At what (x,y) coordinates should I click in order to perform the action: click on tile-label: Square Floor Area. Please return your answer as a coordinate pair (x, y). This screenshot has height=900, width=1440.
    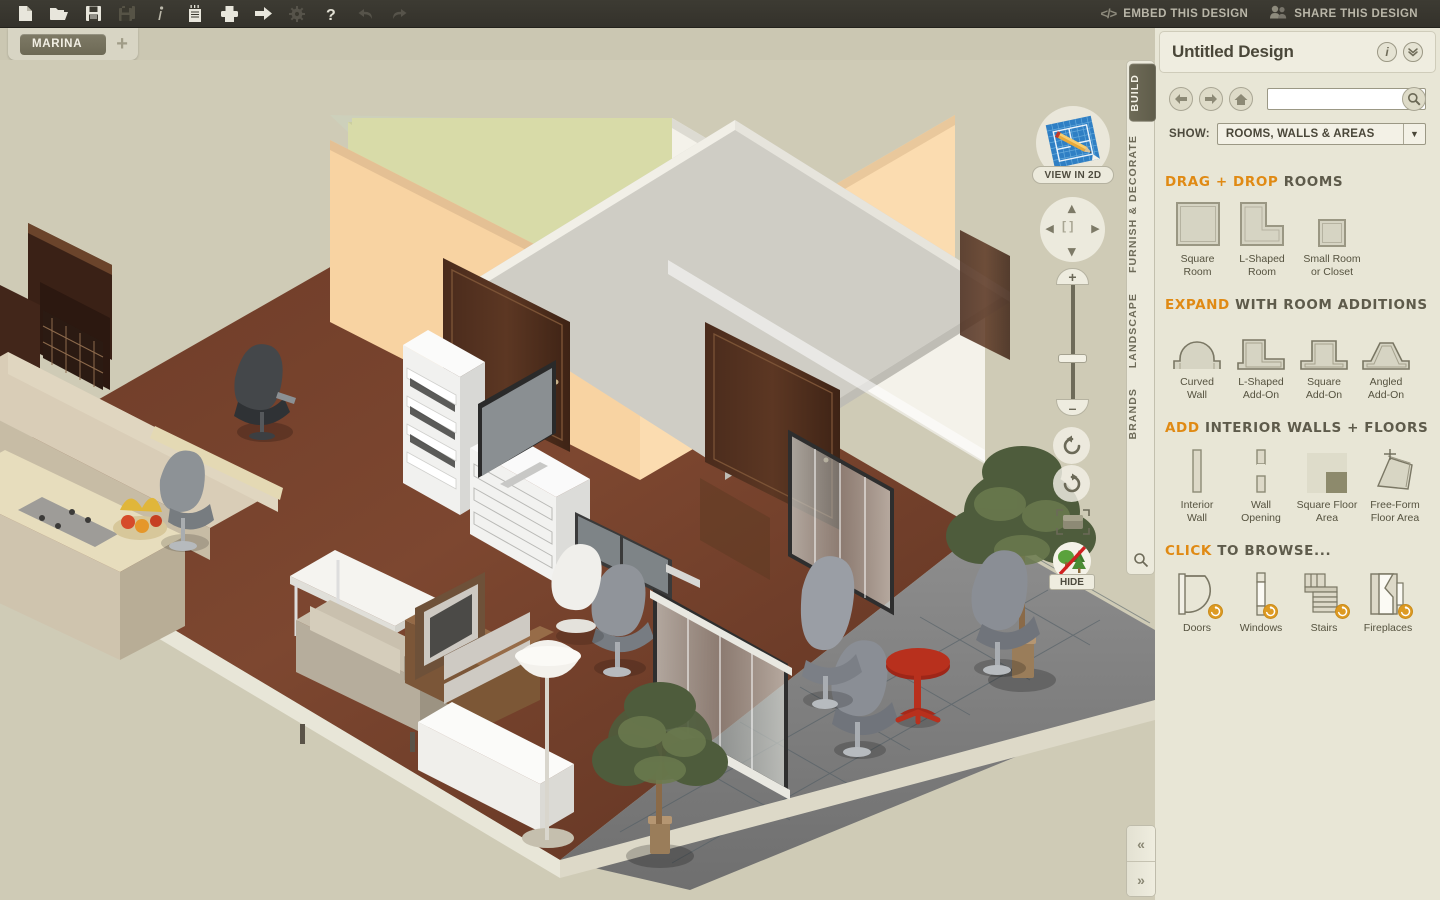
    Looking at the image, I should click on (1327, 511).